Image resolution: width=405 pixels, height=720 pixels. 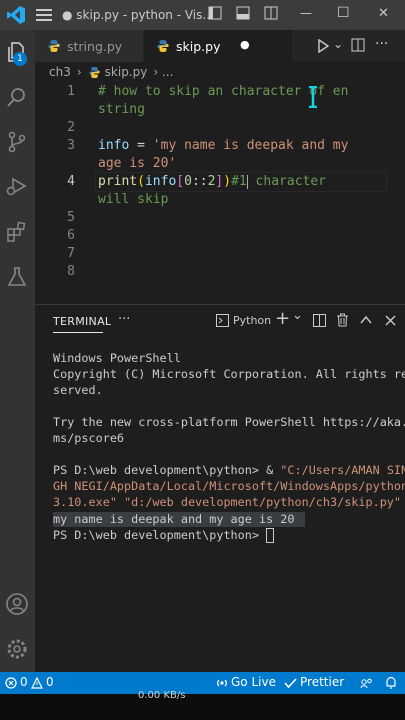 What do you see at coordinates (323, 46) in the screenshot?
I see `run-python-icon` at bounding box center [323, 46].